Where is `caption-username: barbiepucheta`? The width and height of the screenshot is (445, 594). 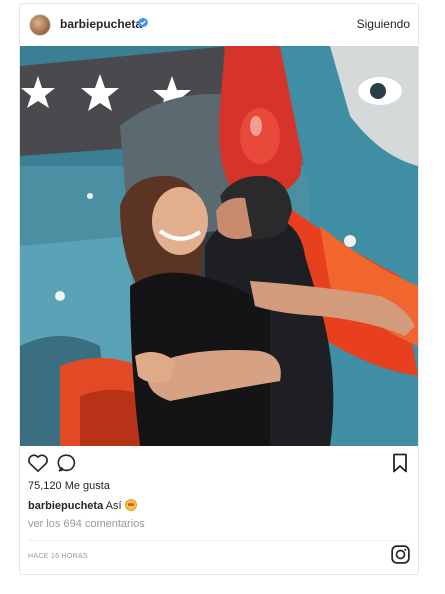
caption-username: barbiepucheta is located at coordinates (65, 506).